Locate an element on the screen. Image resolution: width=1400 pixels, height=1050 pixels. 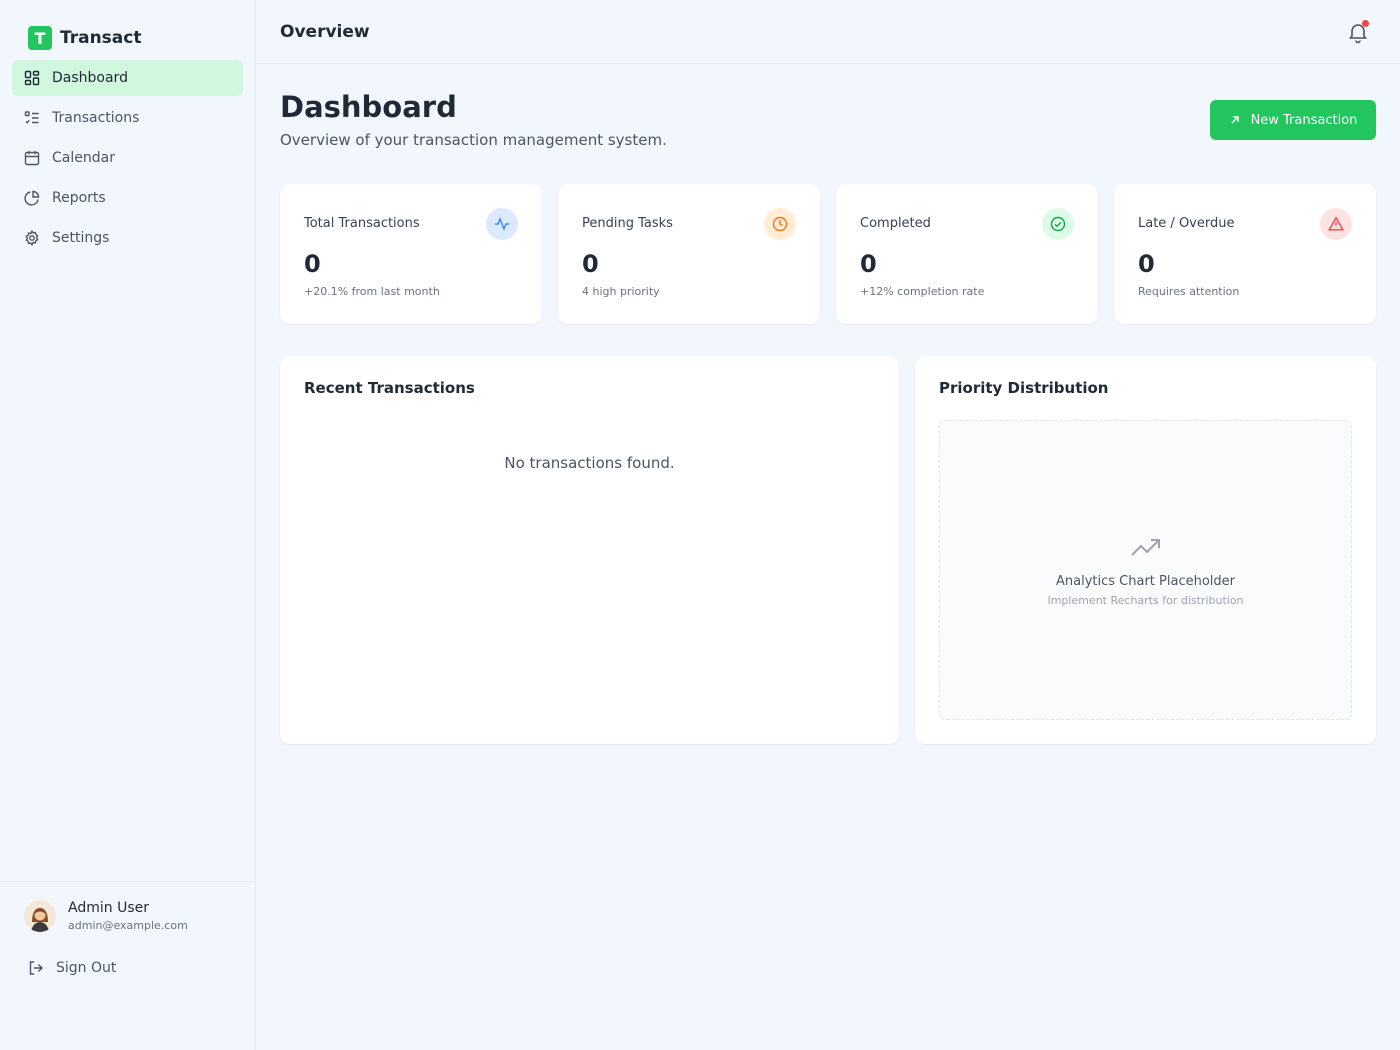
sidebar-item-label: Transactions is located at coordinates (96, 118).